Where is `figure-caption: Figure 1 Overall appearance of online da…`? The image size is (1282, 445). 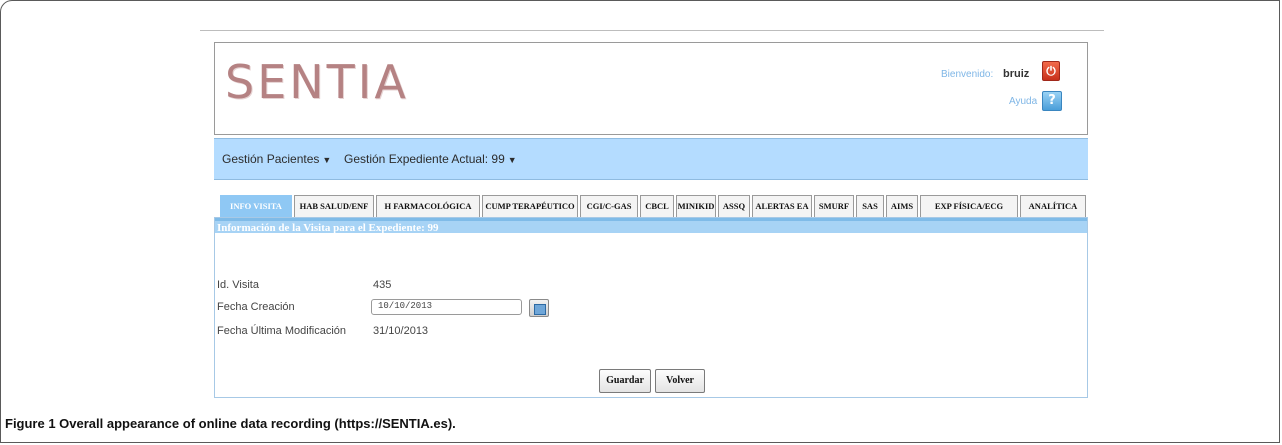
figure-caption: Figure 1 Overall appearance of online da… is located at coordinates (230, 423).